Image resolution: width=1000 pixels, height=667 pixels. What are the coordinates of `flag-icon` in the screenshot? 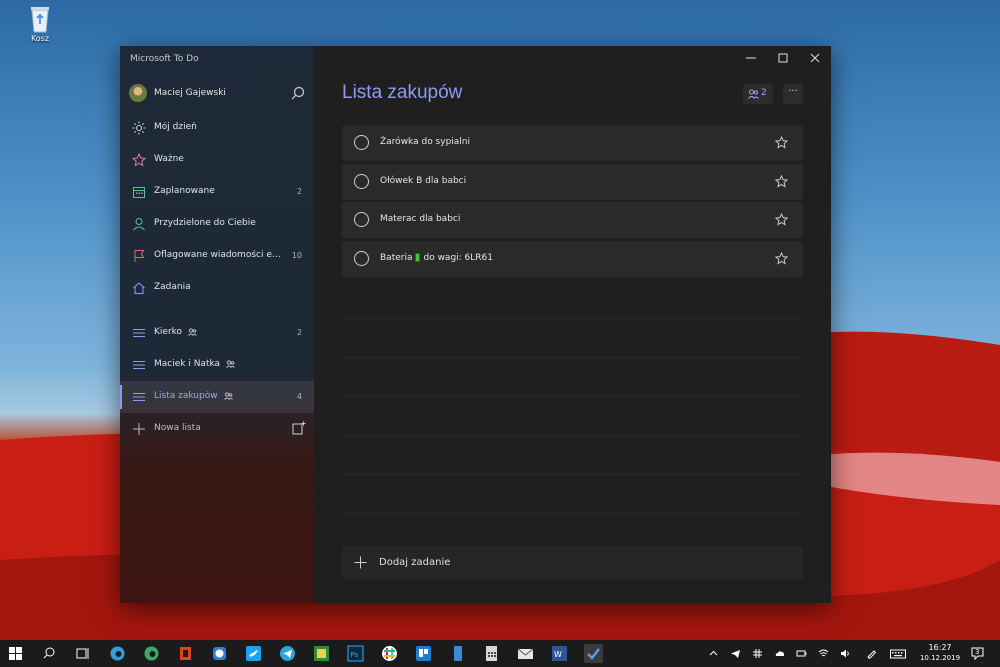 It's located at (139, 256).